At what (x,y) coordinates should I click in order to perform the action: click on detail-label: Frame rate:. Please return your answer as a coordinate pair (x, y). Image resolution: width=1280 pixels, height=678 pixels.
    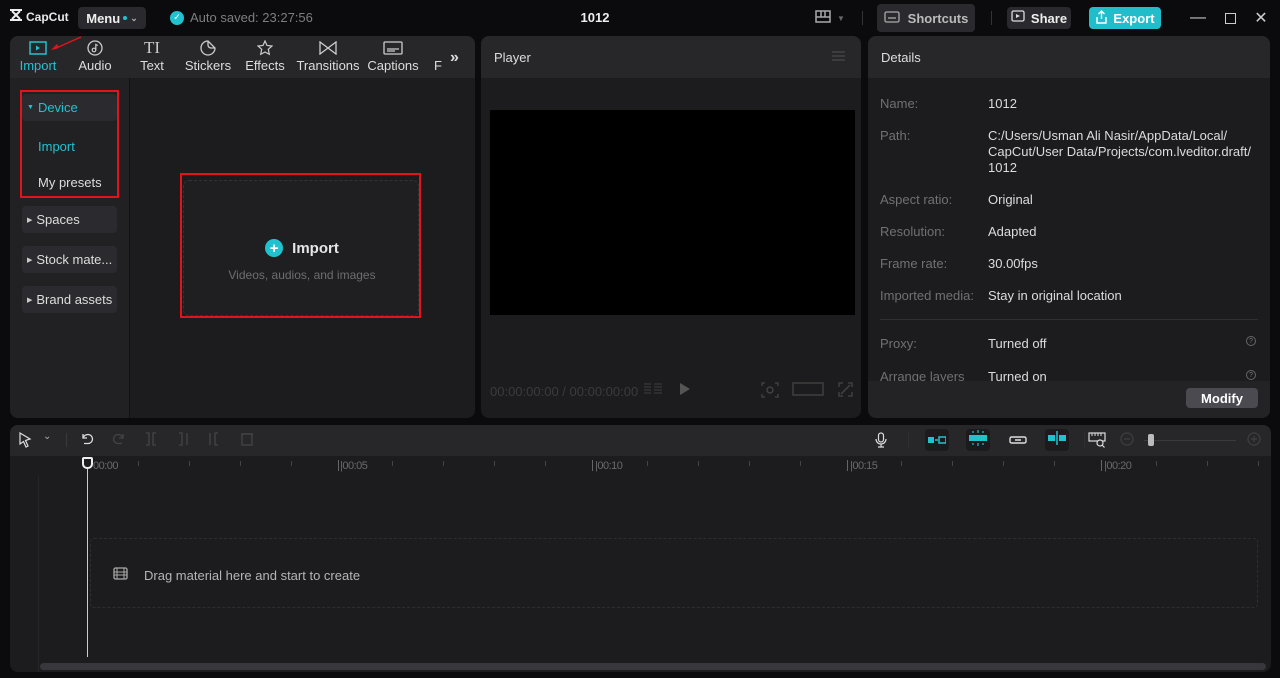
    Looking at the image, I should click on (914, 263).